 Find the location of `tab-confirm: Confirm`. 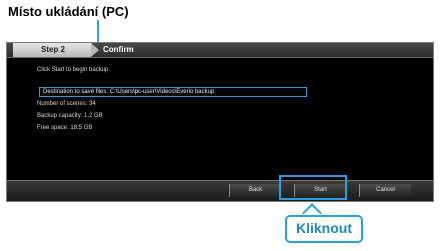

tab-confirm: Confirm is located at coordinates (118, 49).